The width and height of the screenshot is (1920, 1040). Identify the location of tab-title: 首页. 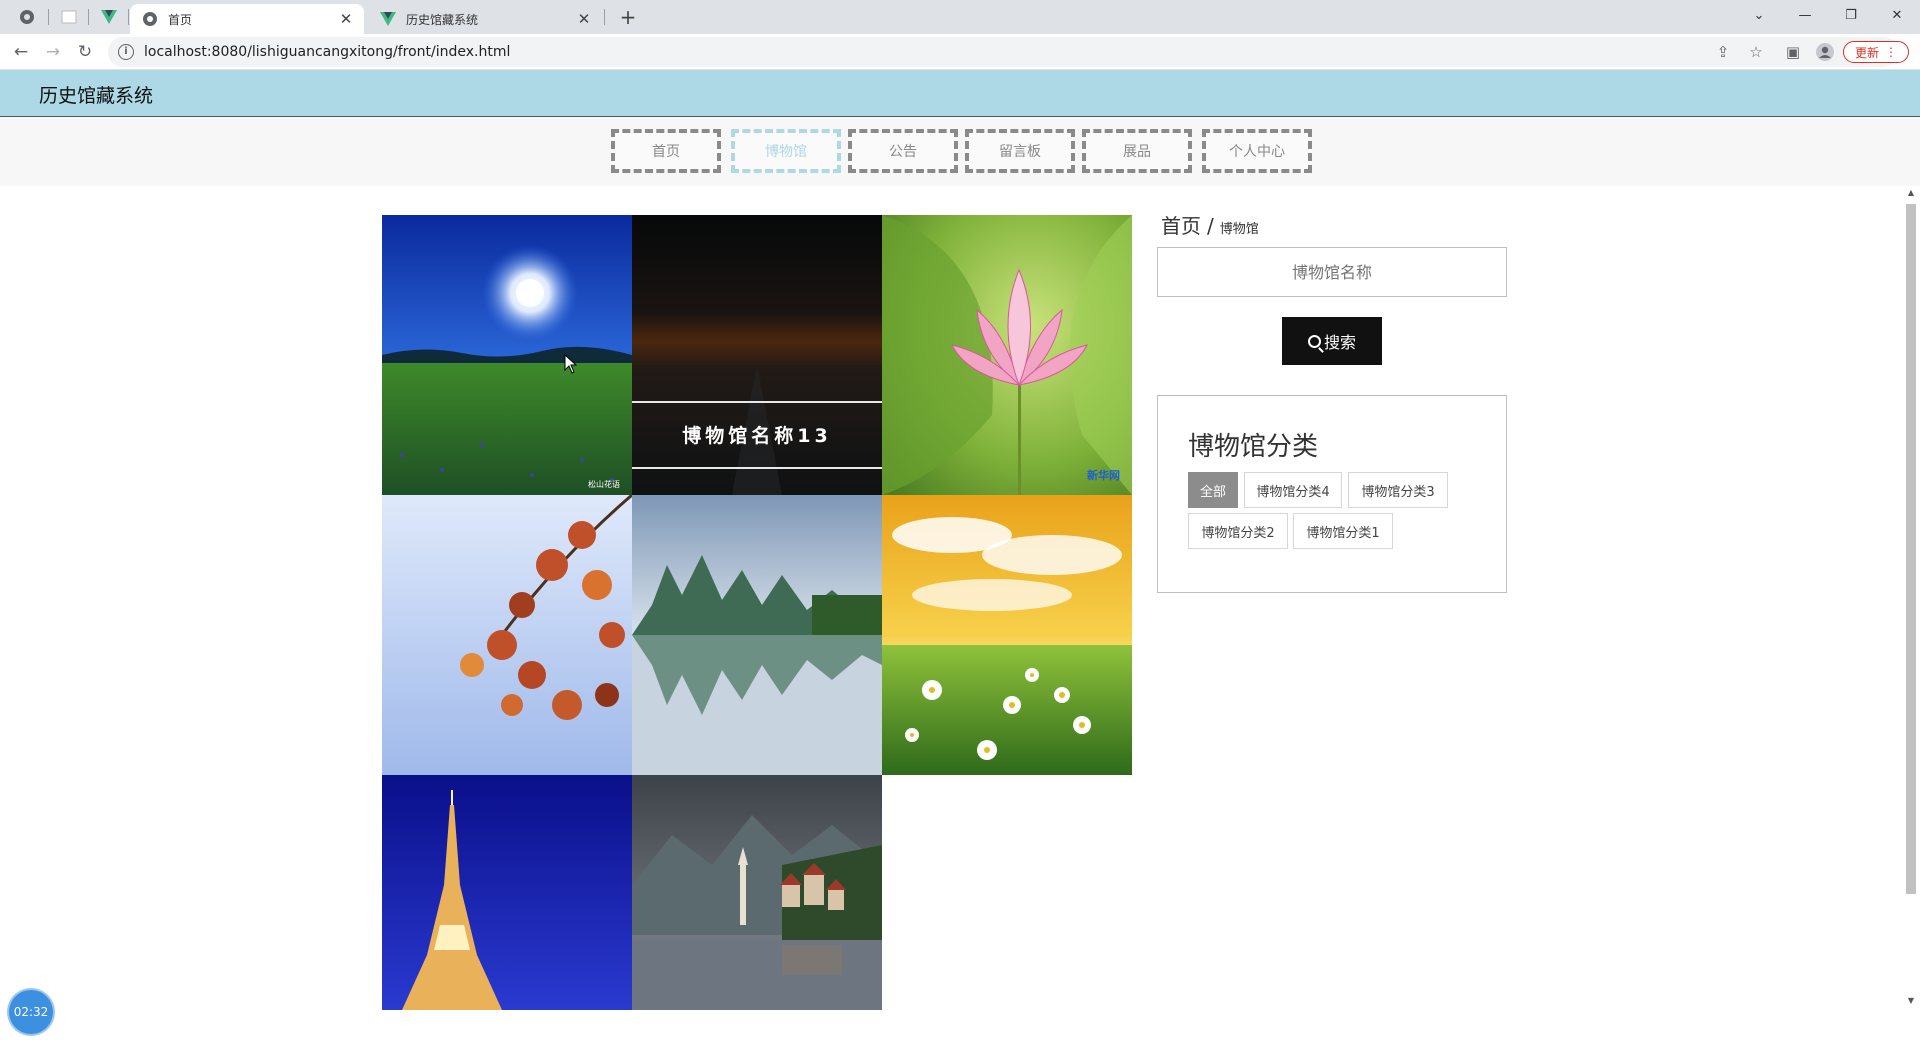
(180, 19).